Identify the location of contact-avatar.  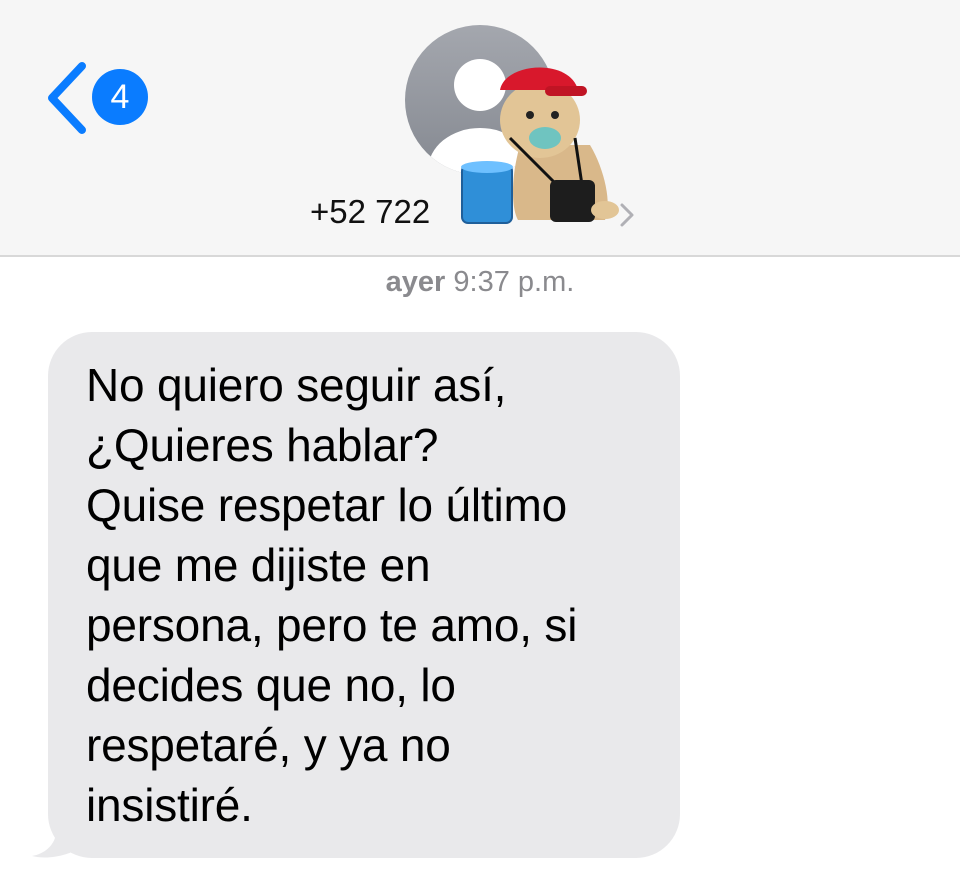
(520, 122).